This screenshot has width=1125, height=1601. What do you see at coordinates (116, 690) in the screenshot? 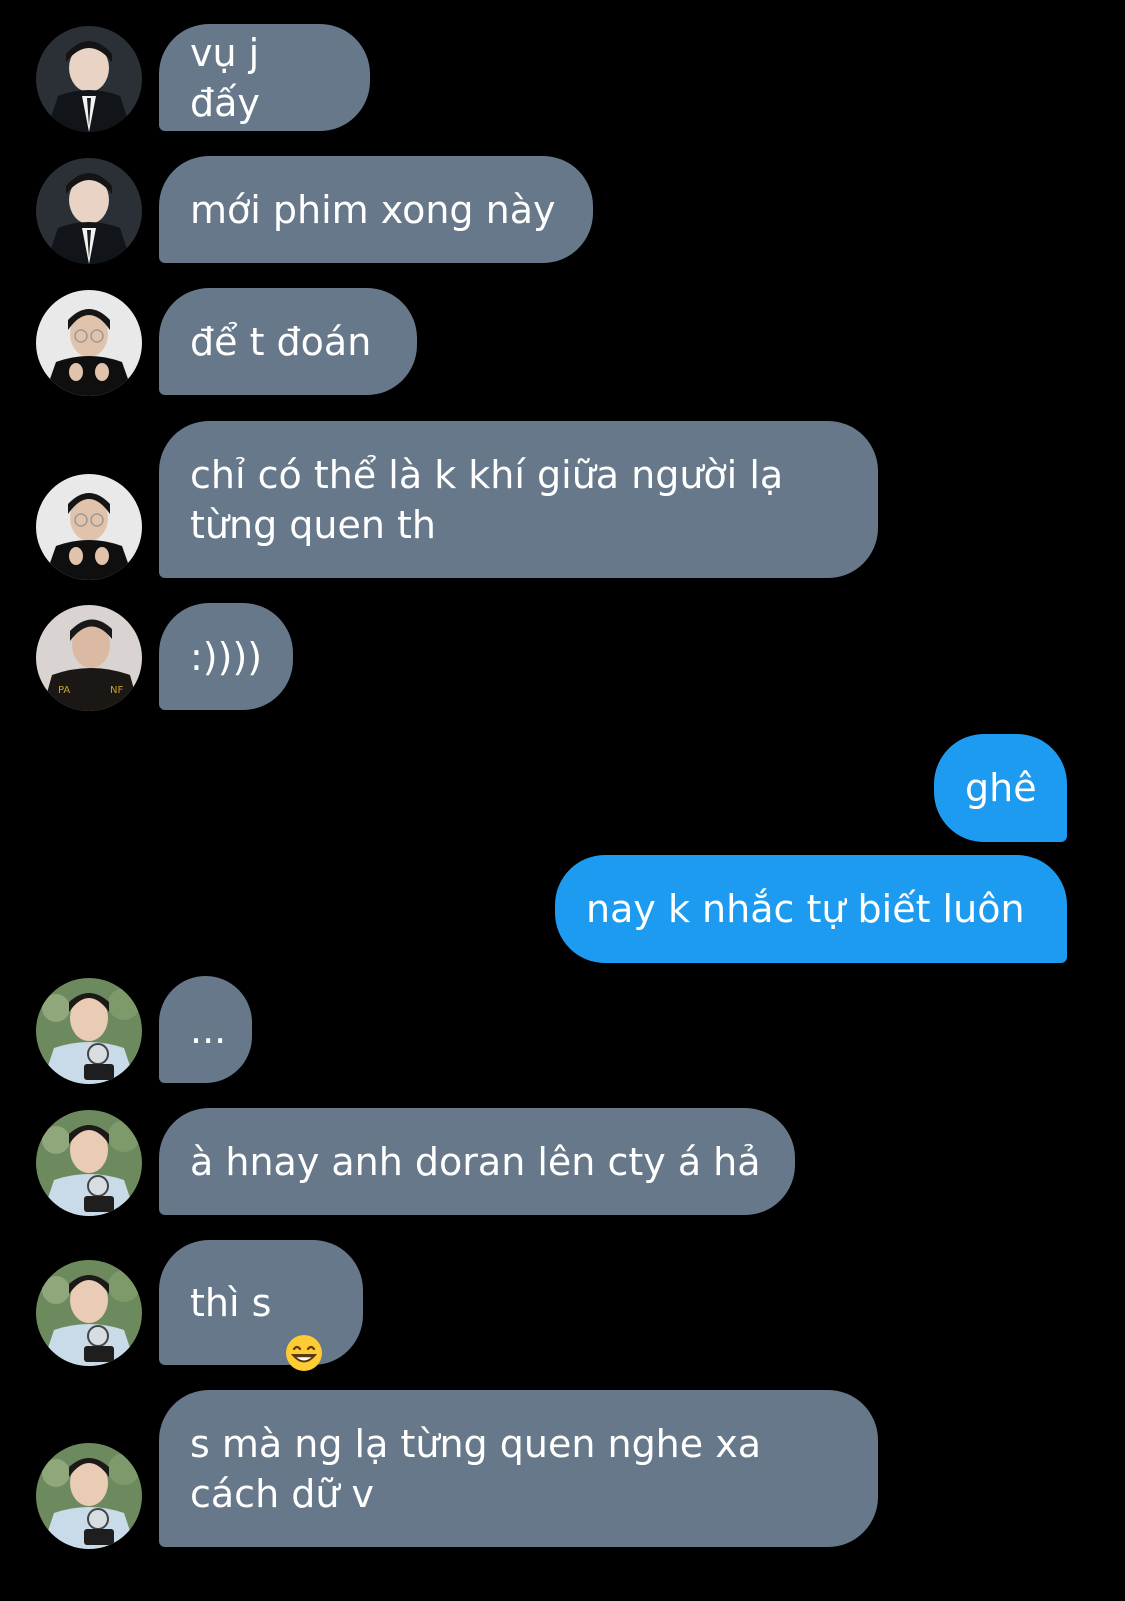
I see `svg-text: NF` at bounding box center [116, 690].